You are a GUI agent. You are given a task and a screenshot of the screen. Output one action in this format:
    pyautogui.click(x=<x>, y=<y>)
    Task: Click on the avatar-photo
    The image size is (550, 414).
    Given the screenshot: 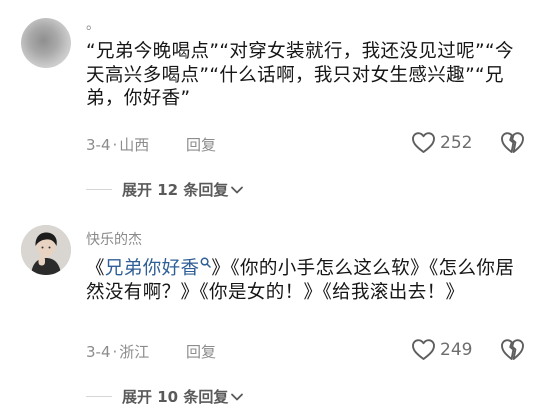 What is the action you would take?
    pyautogui.click(x=46, y=250)
    